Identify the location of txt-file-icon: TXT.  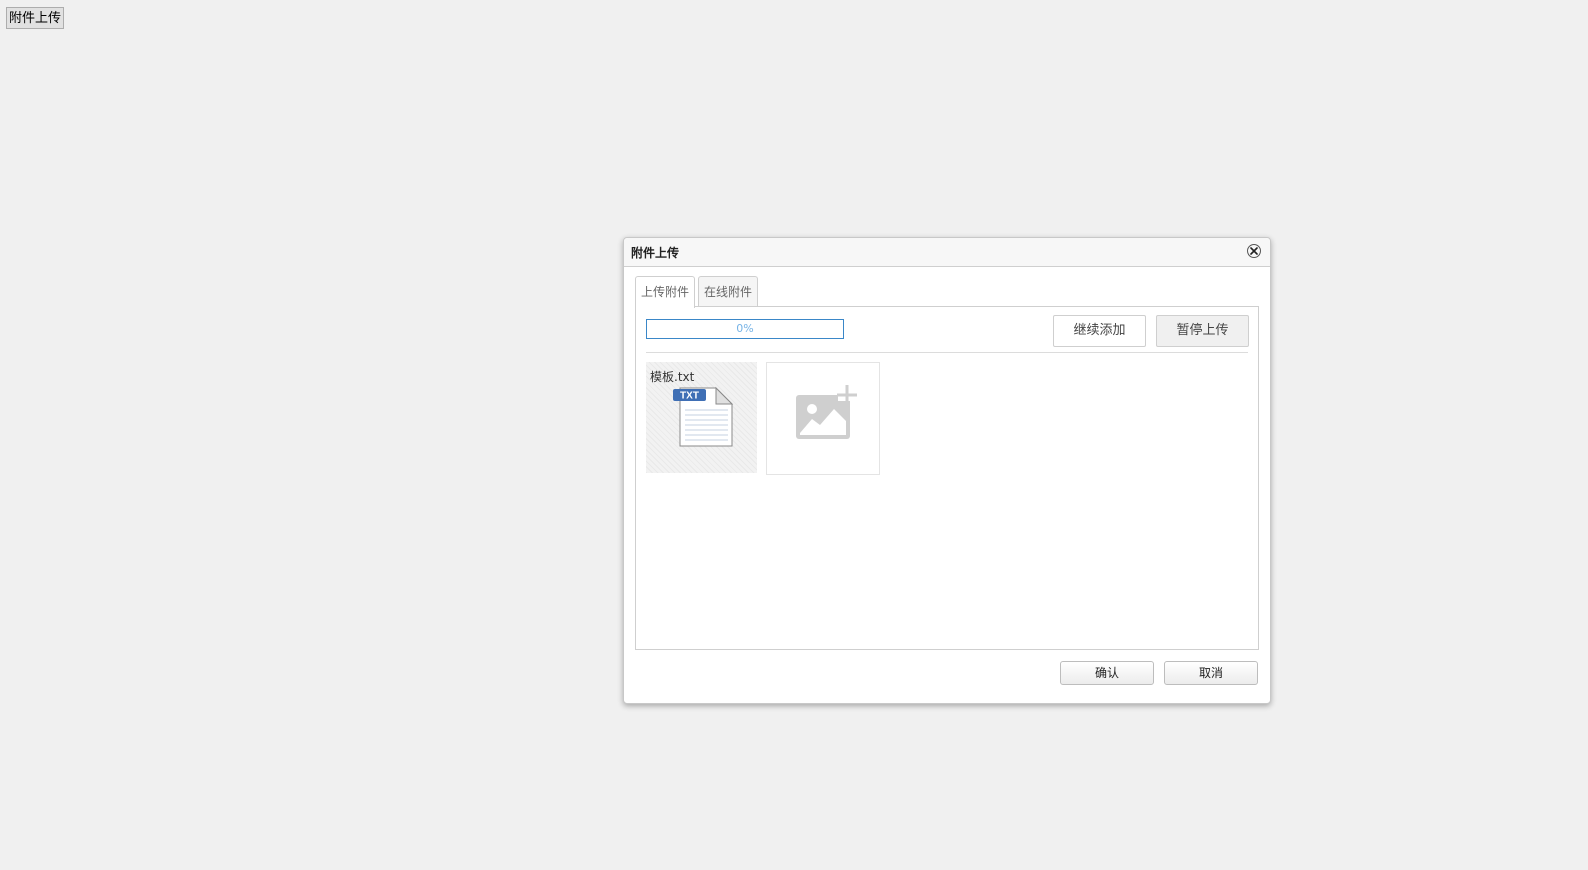
(703, 416).